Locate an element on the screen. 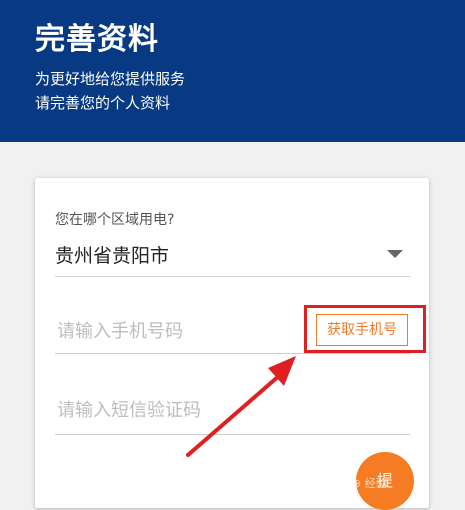 Image resolution: width=465 pixels, height=510 pixels. annotation-arrow-icon is located at coordinates (241, 406).